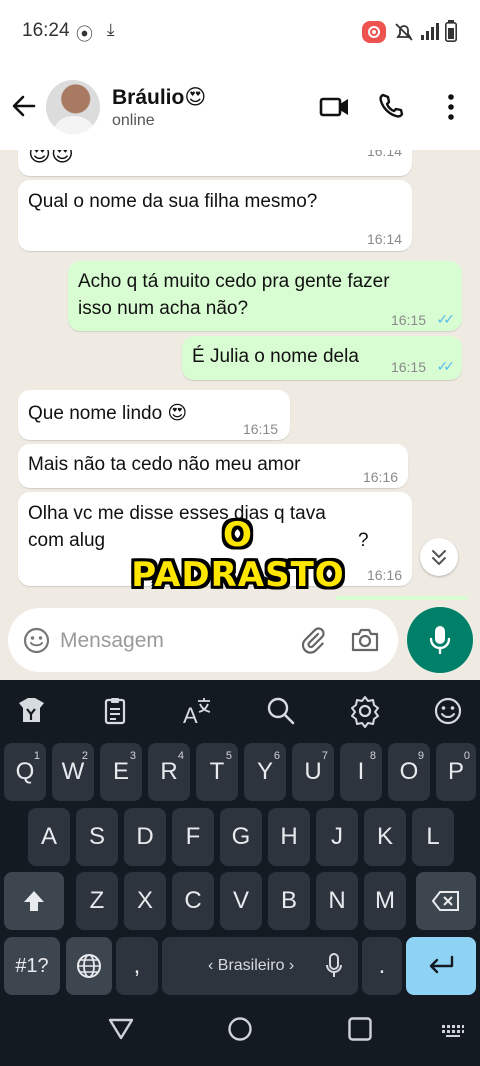  I want to click on key-j: J, so click(337, 837).